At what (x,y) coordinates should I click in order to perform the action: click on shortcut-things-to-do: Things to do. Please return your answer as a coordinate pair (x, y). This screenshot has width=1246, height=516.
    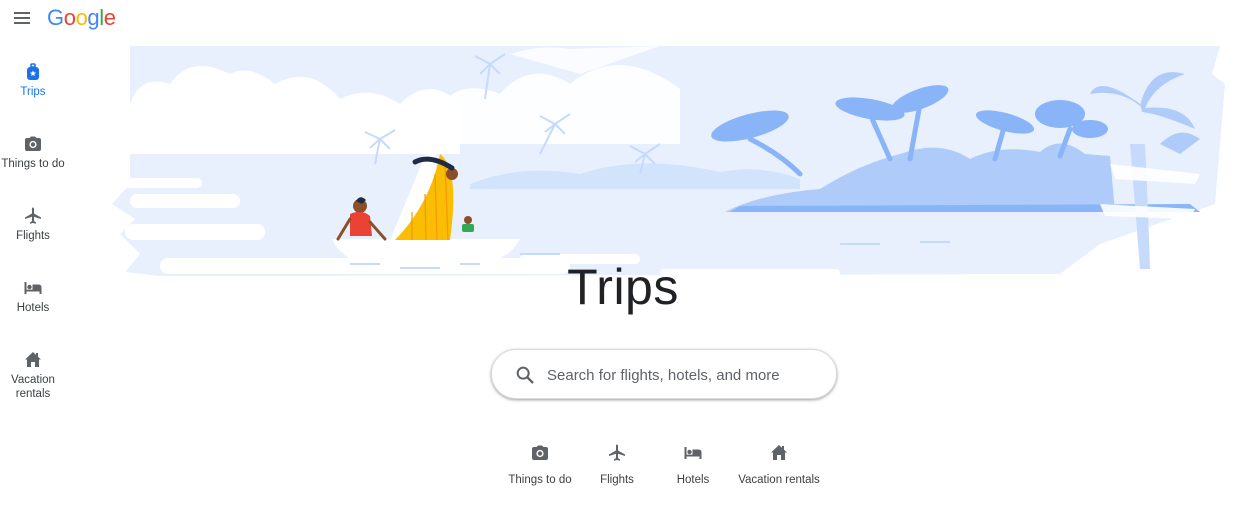
    Looking at the image, I should click on (540, 468).